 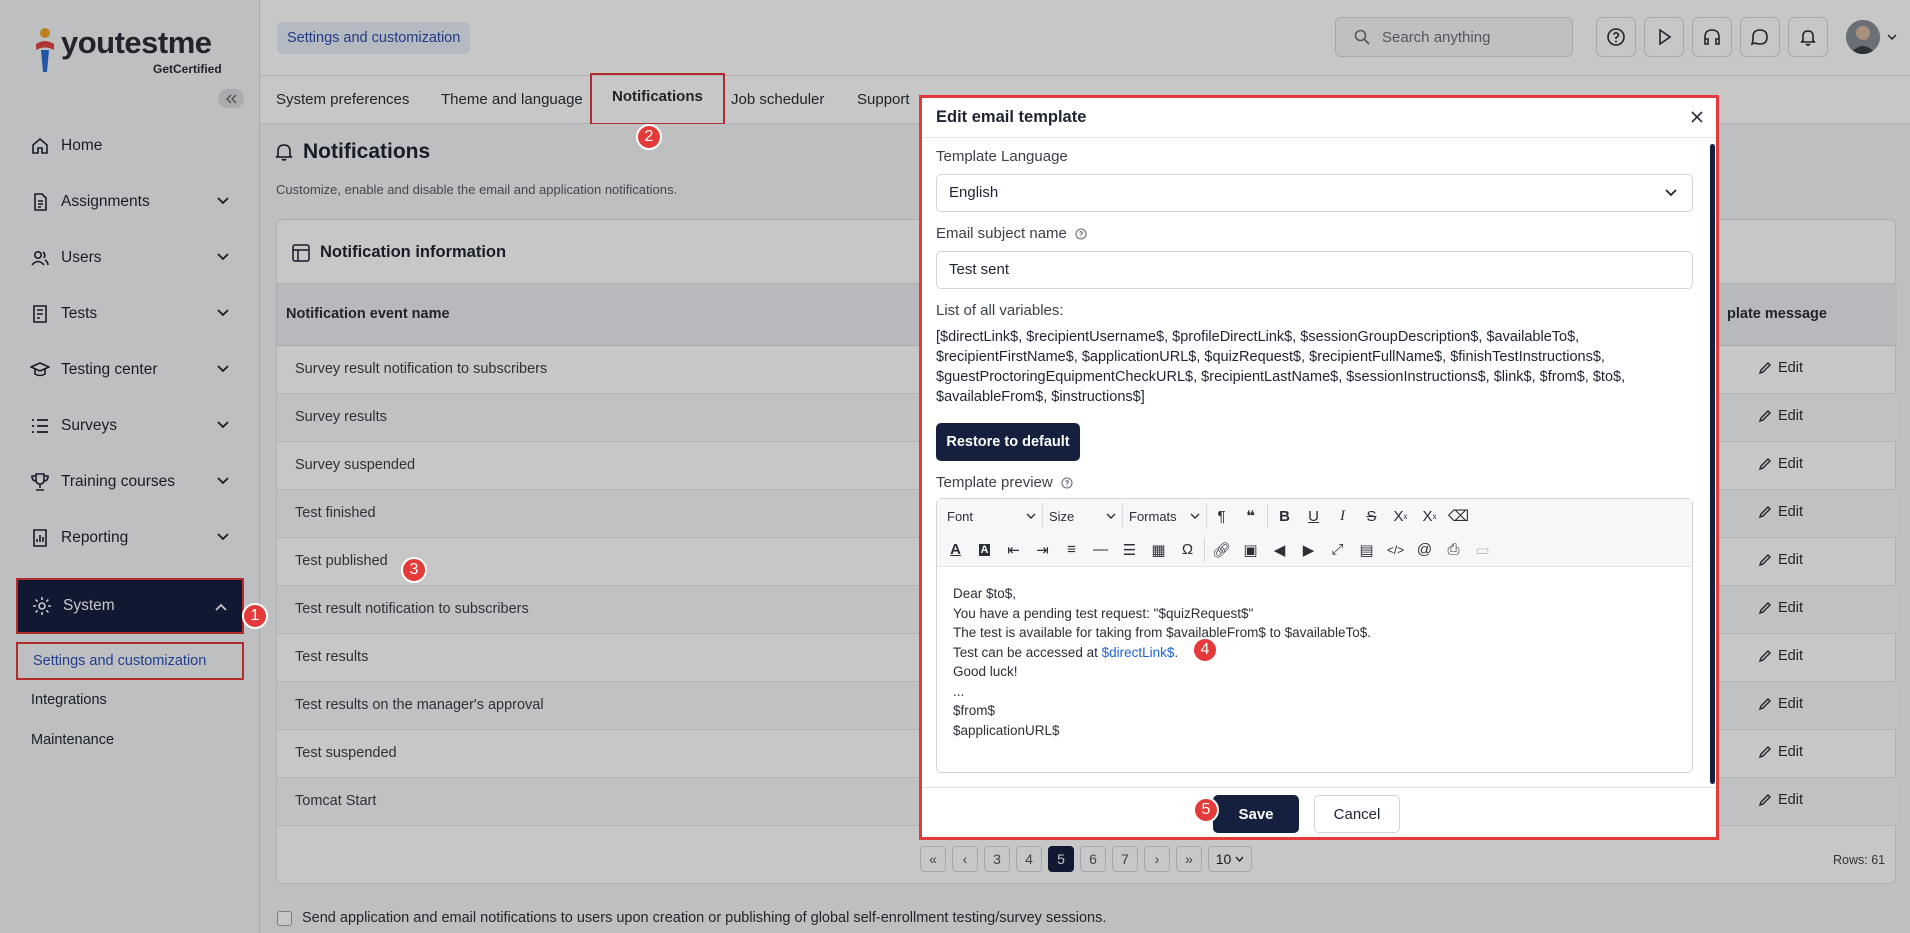 What do you see at coordinates (130, 661) in the screenshot?
I see `sidebar-subitem-settings: Settings and customization` at bounding box center [130, 661].